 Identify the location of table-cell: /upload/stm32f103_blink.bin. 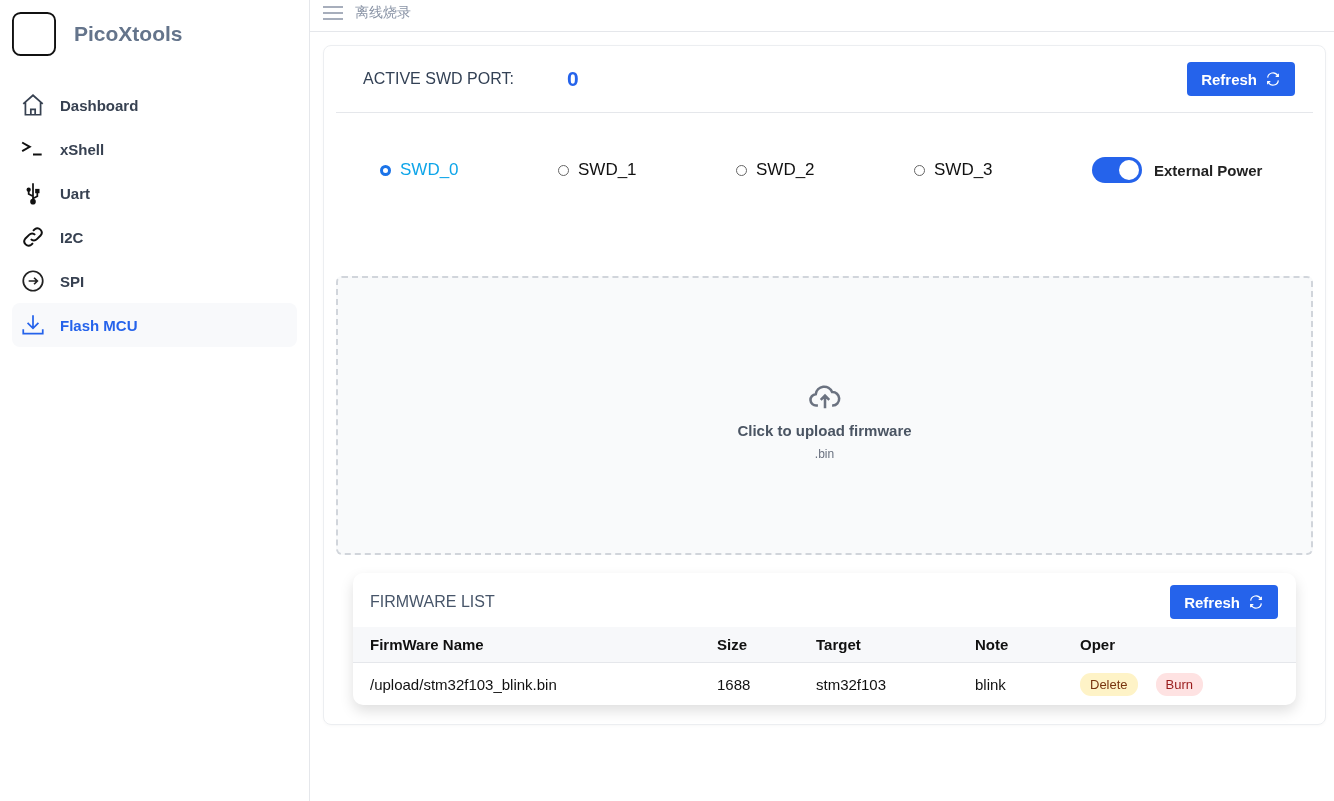
(526, 683).